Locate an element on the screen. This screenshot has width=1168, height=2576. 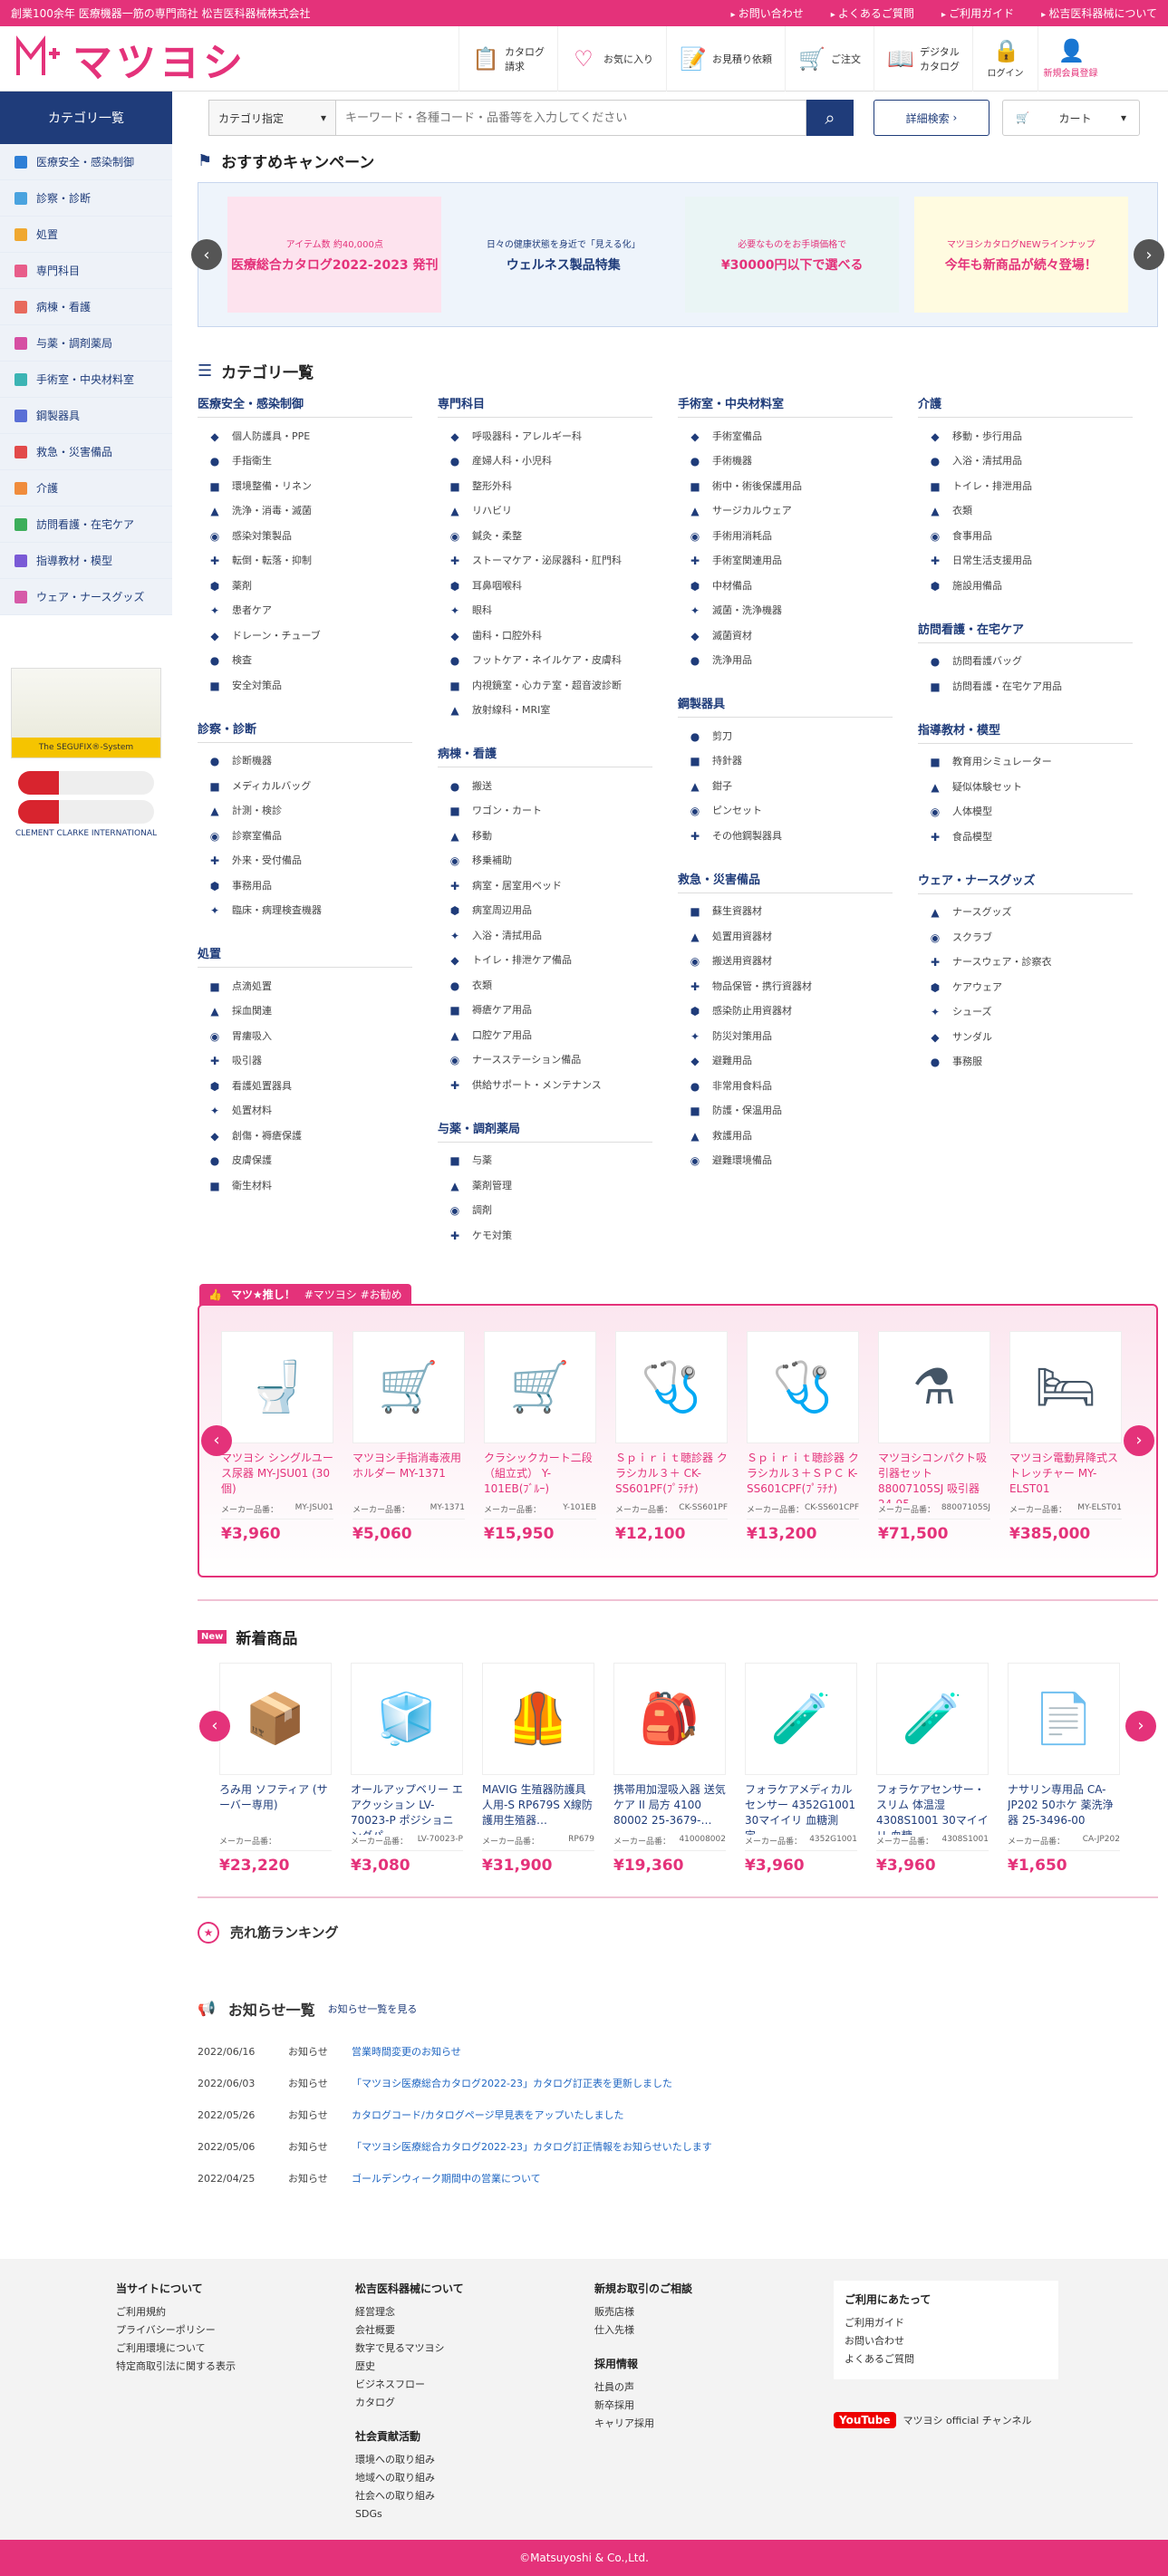
category-link: ⬢ 薬剤 is located at coordinates (305, 585).